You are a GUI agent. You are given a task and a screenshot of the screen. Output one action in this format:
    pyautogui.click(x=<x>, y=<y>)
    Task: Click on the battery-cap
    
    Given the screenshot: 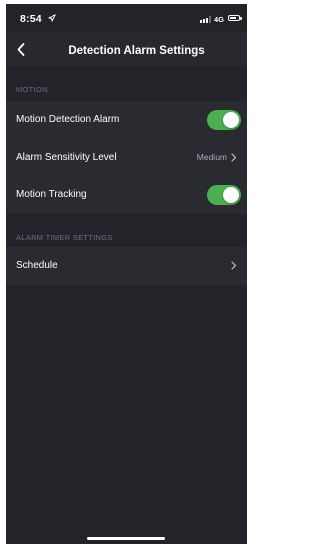 What is the action you would take?
    pyautogui.click(x=241, y=18)
    